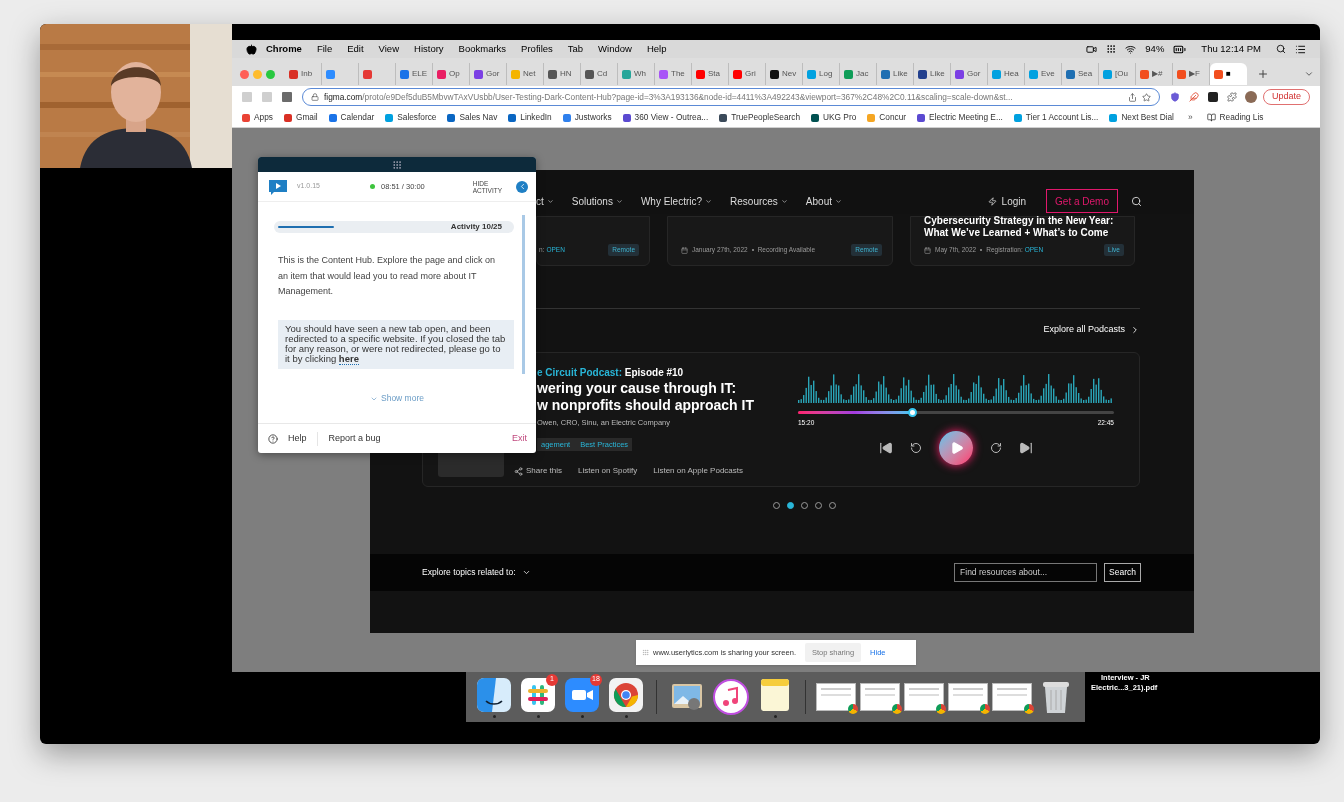 Image resolution: width=1344 pixels, height=802 pixels. I want to click on wifi-icon, so click(1131, 49).